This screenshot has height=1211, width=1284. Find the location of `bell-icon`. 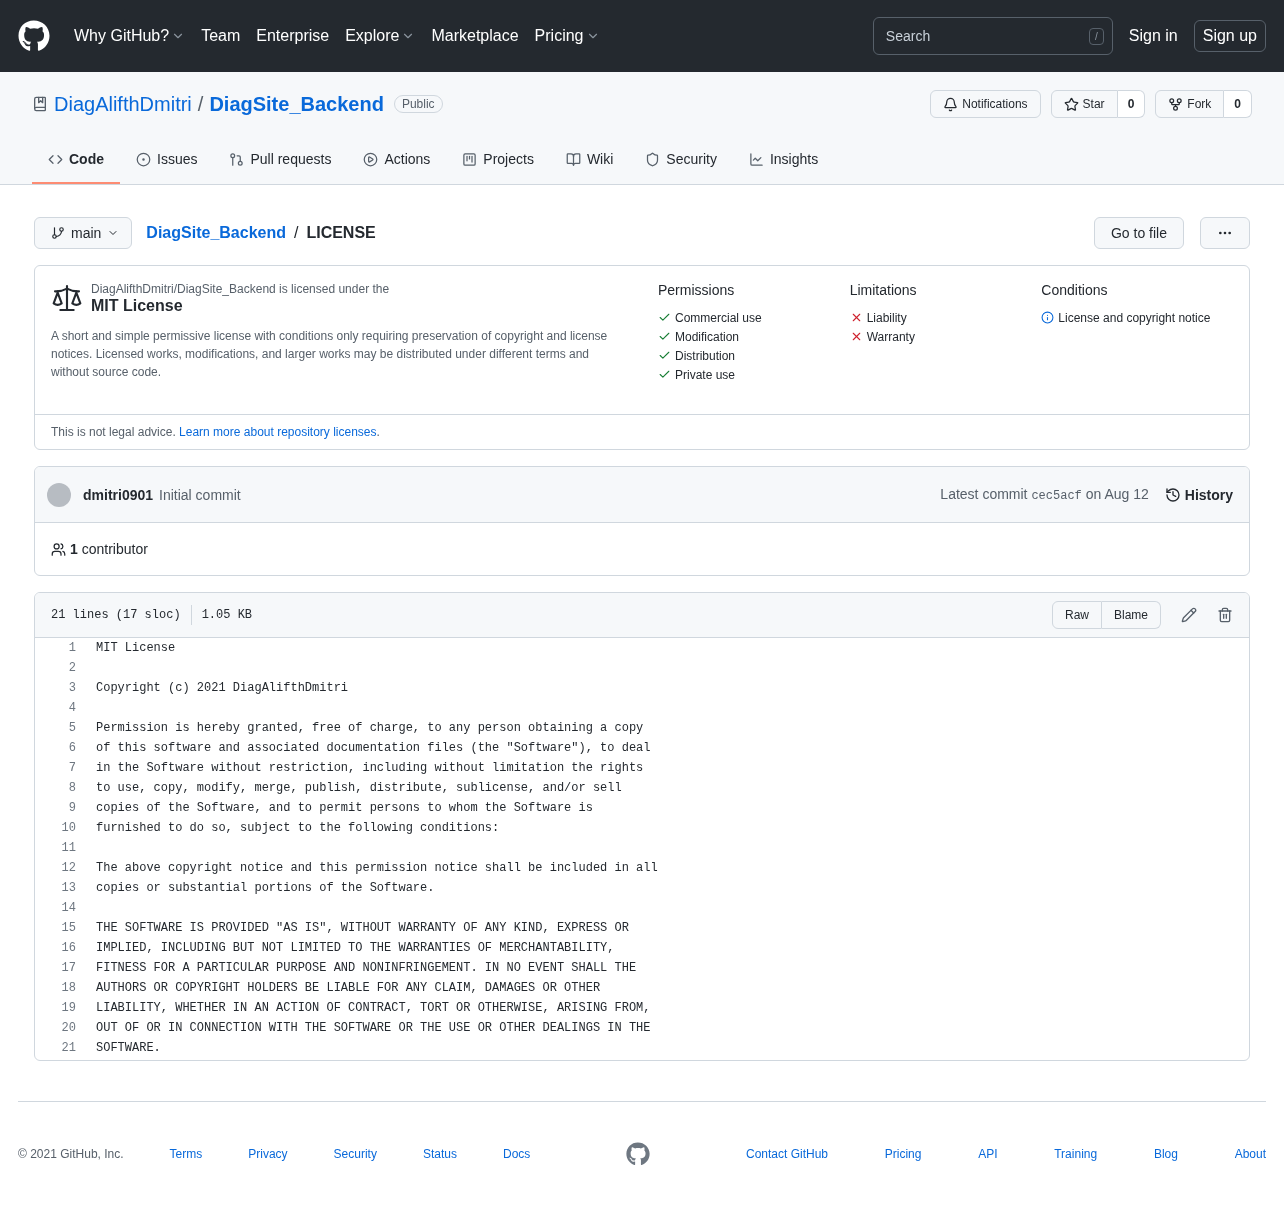

bell-icon is located at coordinates (951, 104).